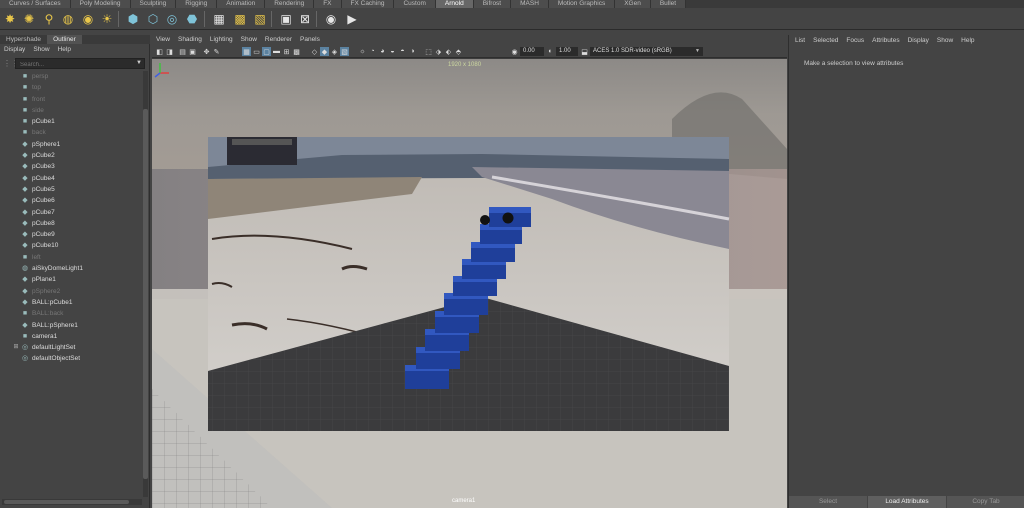  What do you see at coordinates (286, 19) in the screenshot?
I see `arnold-render-icon: ▣` at bounding box center [286, 19].